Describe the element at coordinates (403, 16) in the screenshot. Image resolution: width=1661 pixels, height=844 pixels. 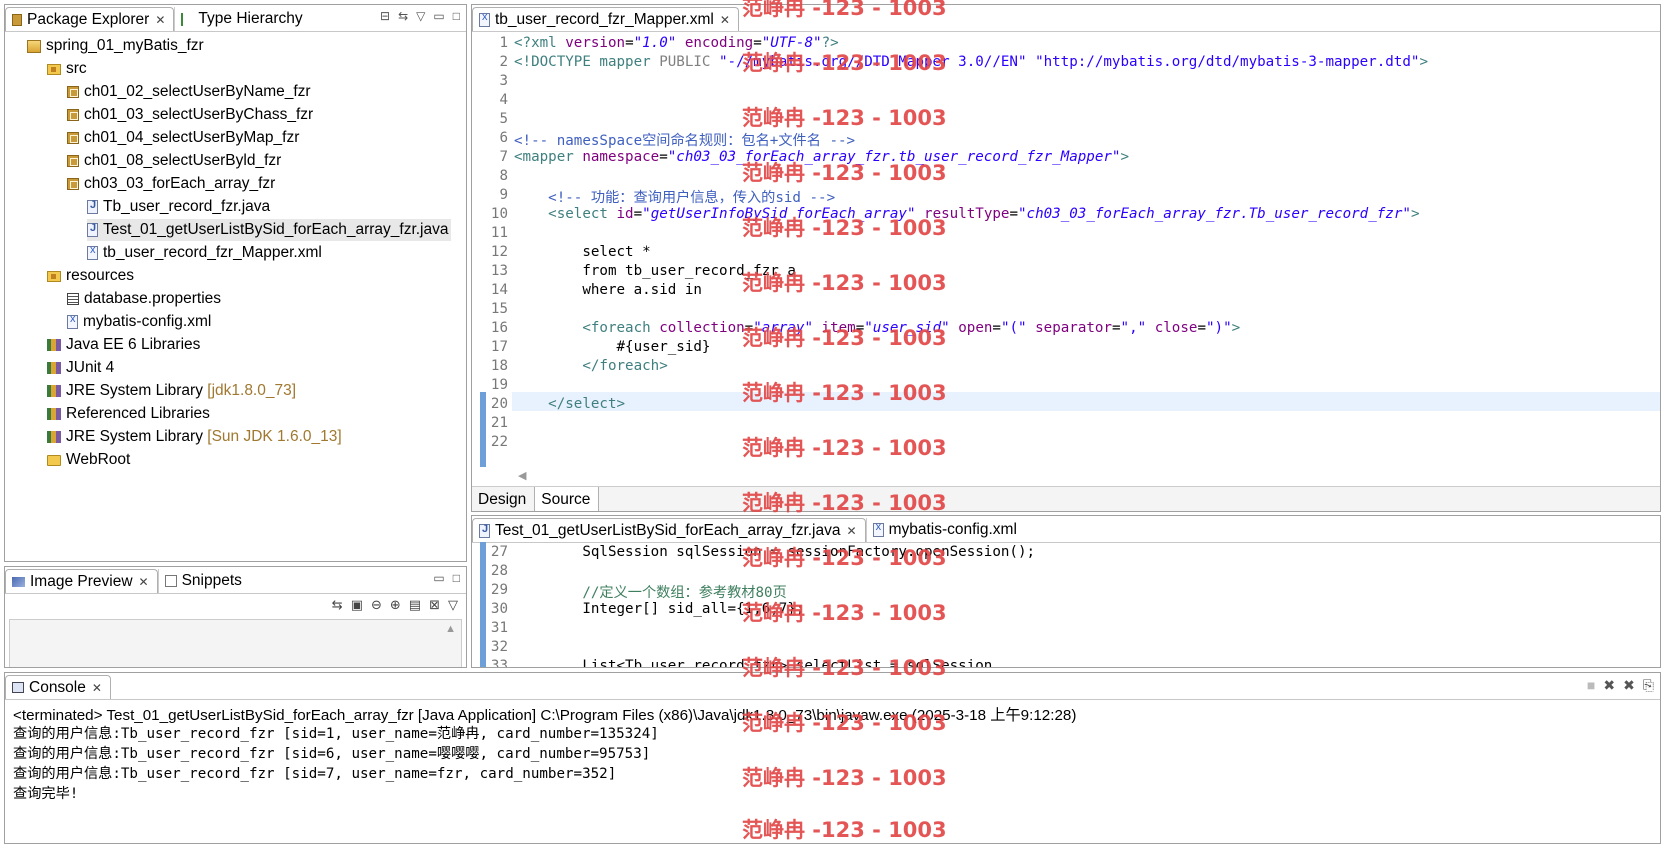
I see `link-editor-icon: ⇆` at that location.